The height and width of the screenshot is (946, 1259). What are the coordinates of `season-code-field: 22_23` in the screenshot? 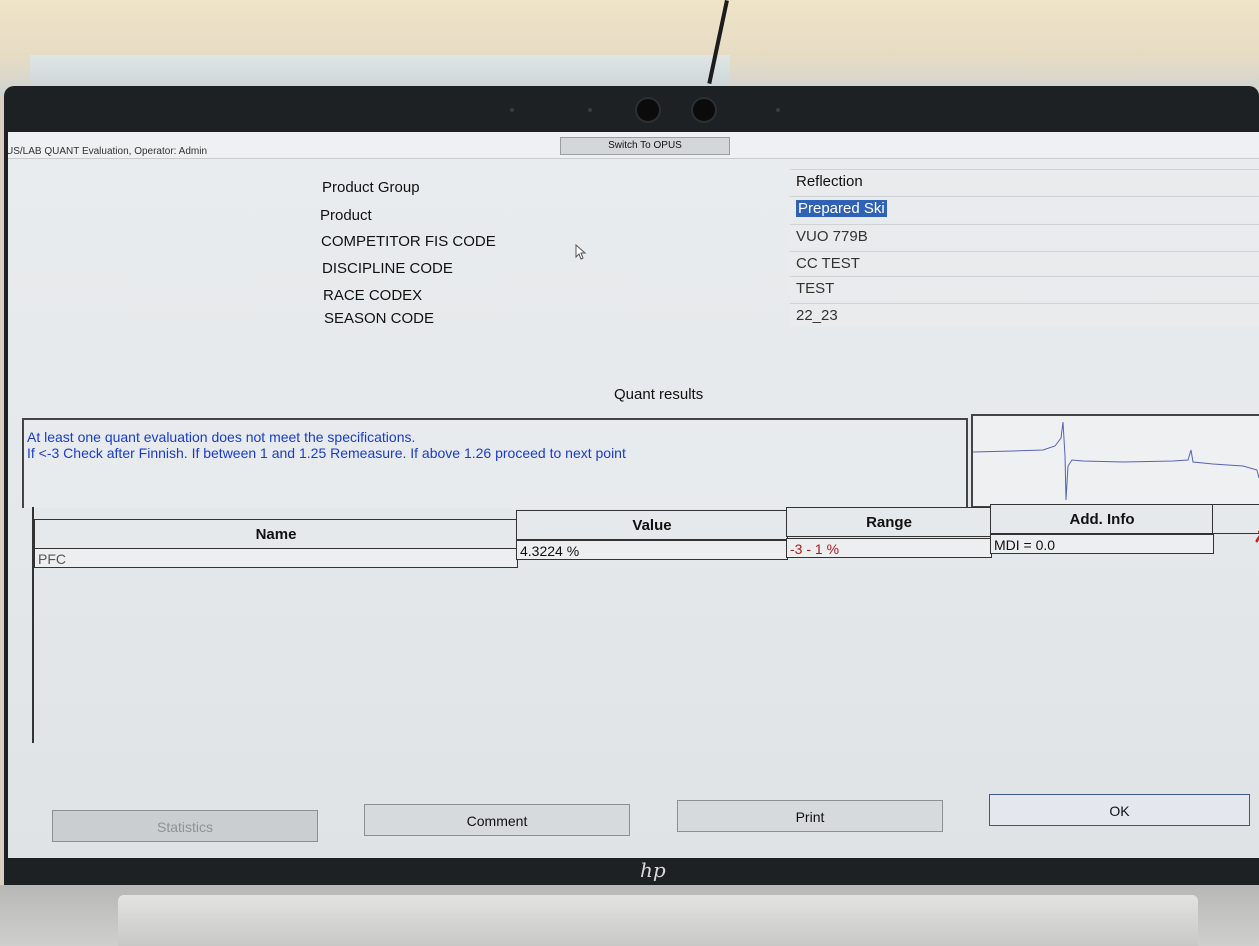 It's located at (1024, 315).